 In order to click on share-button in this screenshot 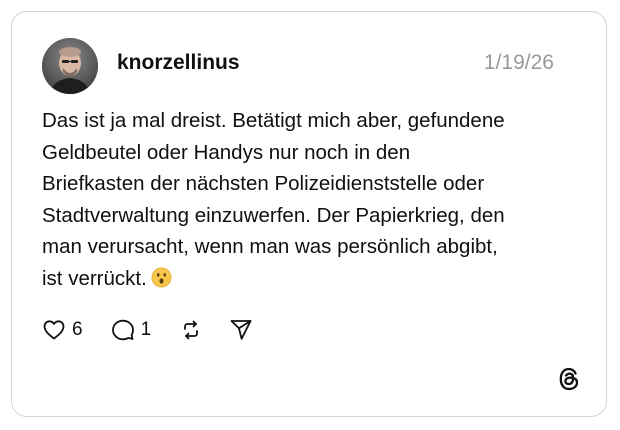, I will do `click(241, 330)`.